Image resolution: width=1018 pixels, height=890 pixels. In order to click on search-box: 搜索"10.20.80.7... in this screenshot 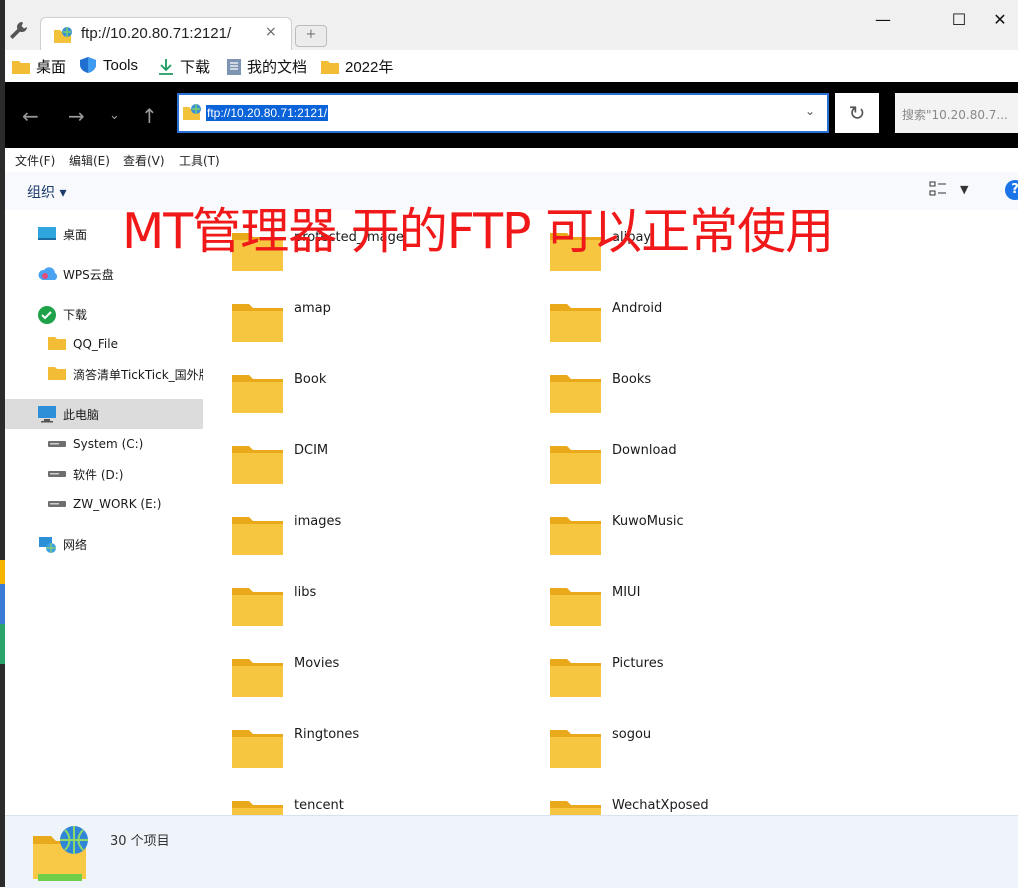, I will do `click(956, 113)`.